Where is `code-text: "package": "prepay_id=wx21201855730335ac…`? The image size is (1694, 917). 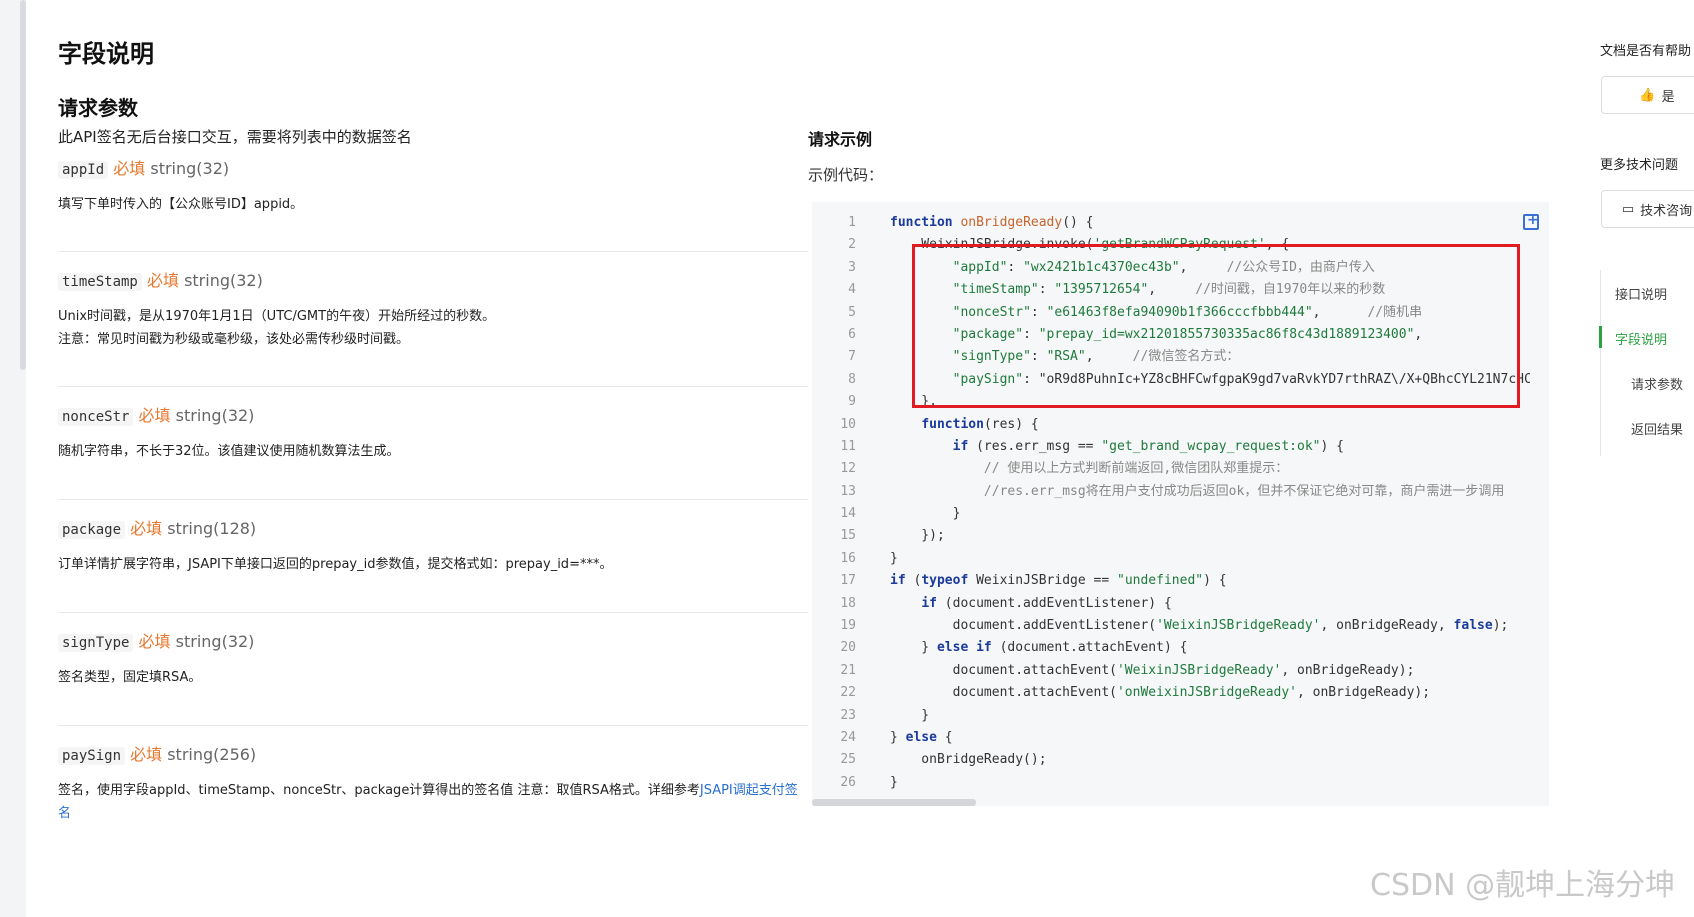 code-text: "package": "prepay_id=wx21201855730335ac… is located at coordinates (1187, 334).